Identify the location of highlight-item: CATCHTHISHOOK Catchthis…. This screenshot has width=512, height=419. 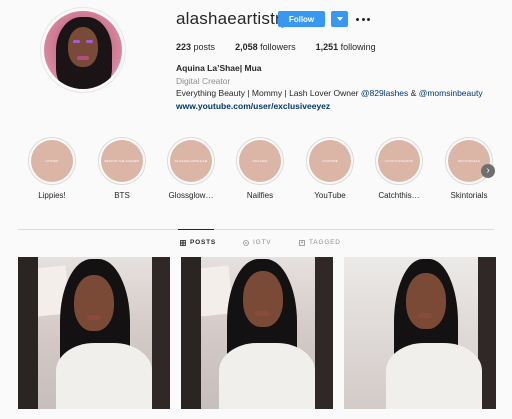
(399, 168).